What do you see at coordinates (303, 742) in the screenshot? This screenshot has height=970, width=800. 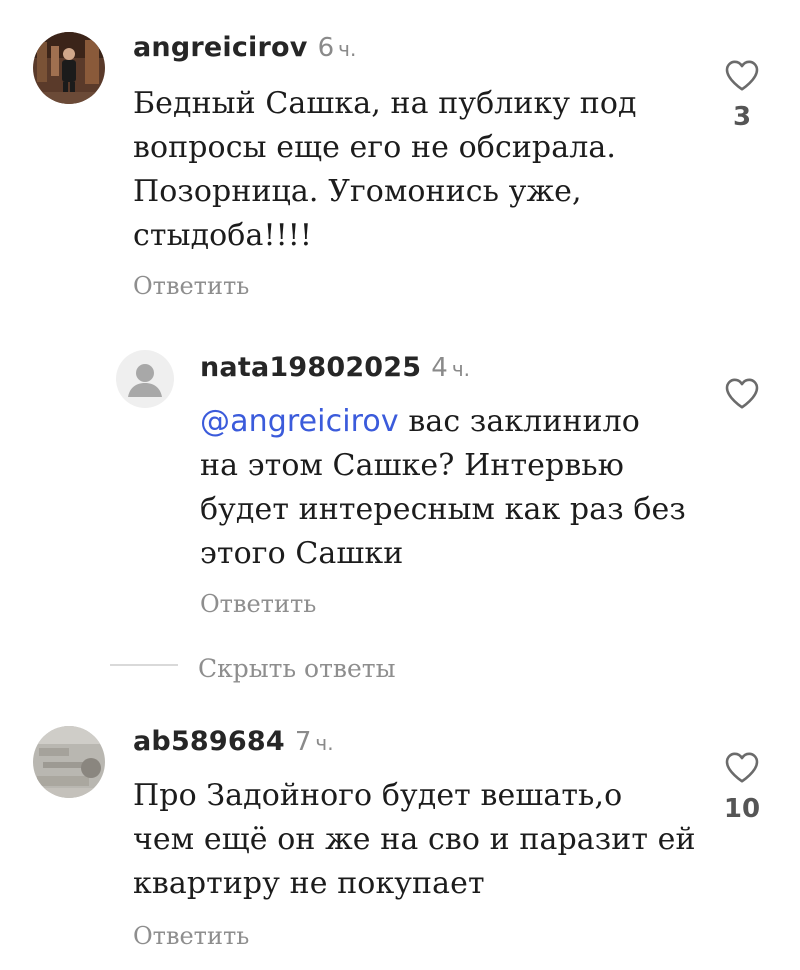 I see `timestamp: 7` at bounding box center [303, 742].